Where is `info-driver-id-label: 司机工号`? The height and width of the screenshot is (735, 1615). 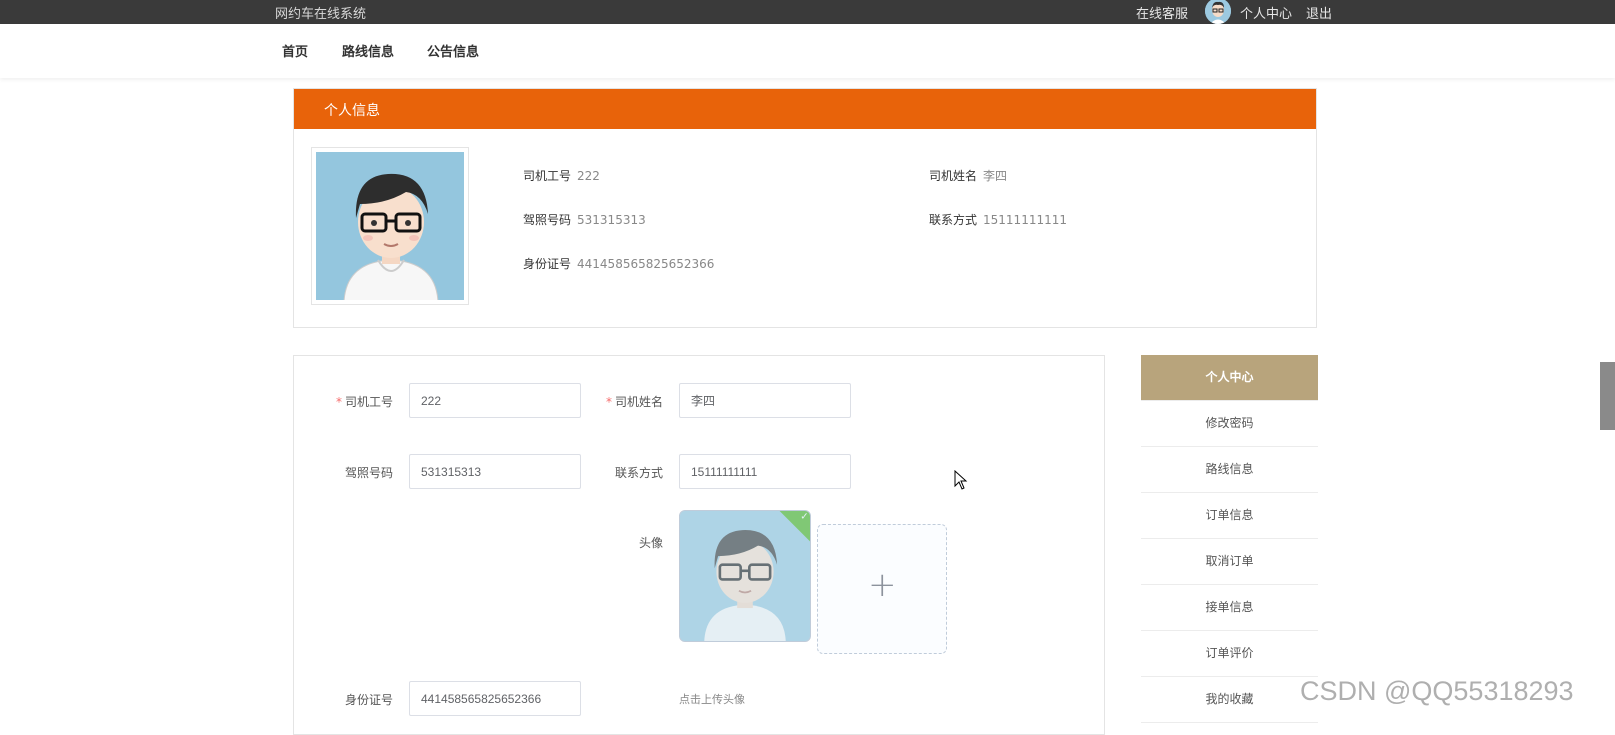
info-driver-id-label: 司机工号 is located at coordinates (547, 176).